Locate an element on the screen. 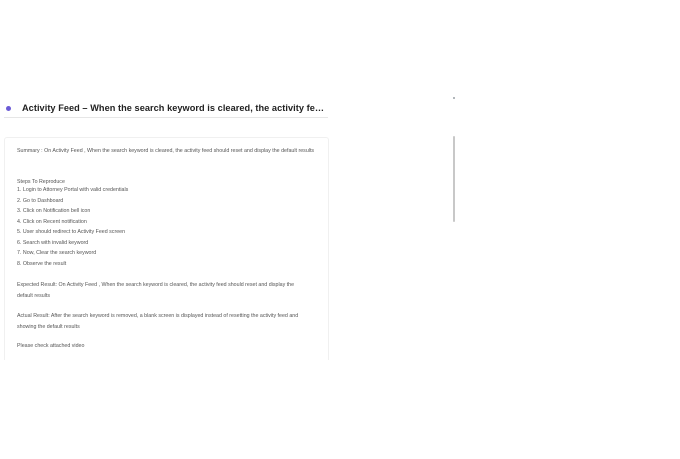 Image resolution: width=680 pixels, height=459 pixels. scrollbar is located at coordinates (454, 179).